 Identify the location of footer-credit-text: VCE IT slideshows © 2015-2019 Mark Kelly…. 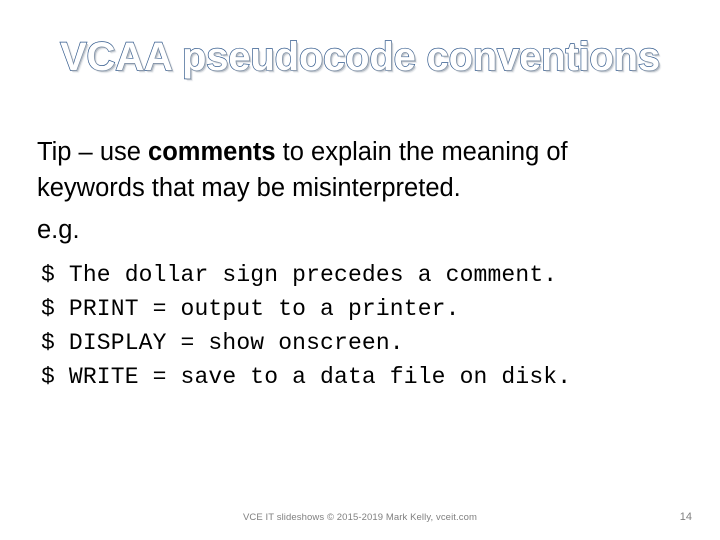
(360, 517).